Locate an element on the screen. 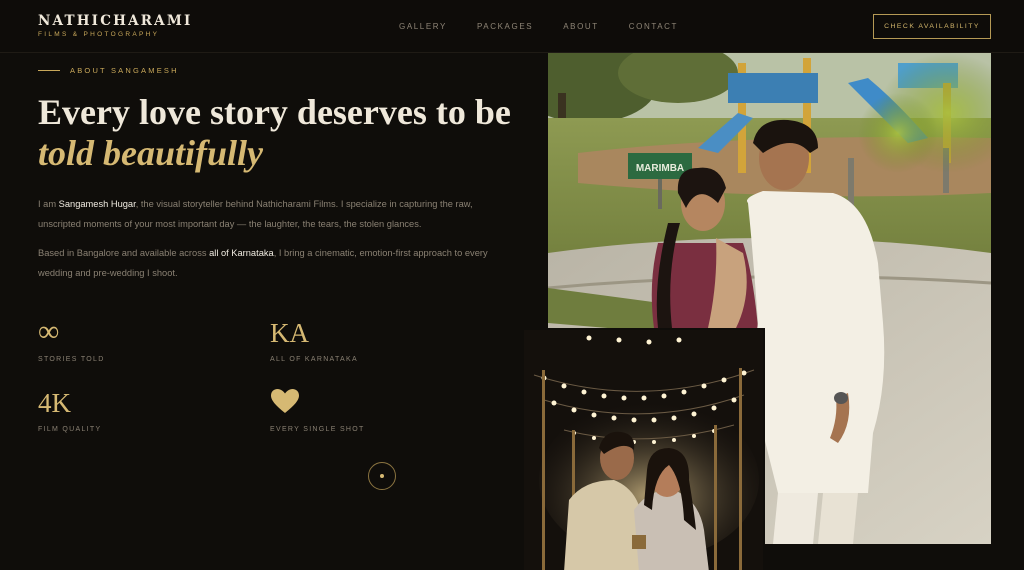 This screenshot has width=1024, height=570. main-nav: GALLERY PACKAGES ABOUT CONTACT is located at coordinates (553, 26).